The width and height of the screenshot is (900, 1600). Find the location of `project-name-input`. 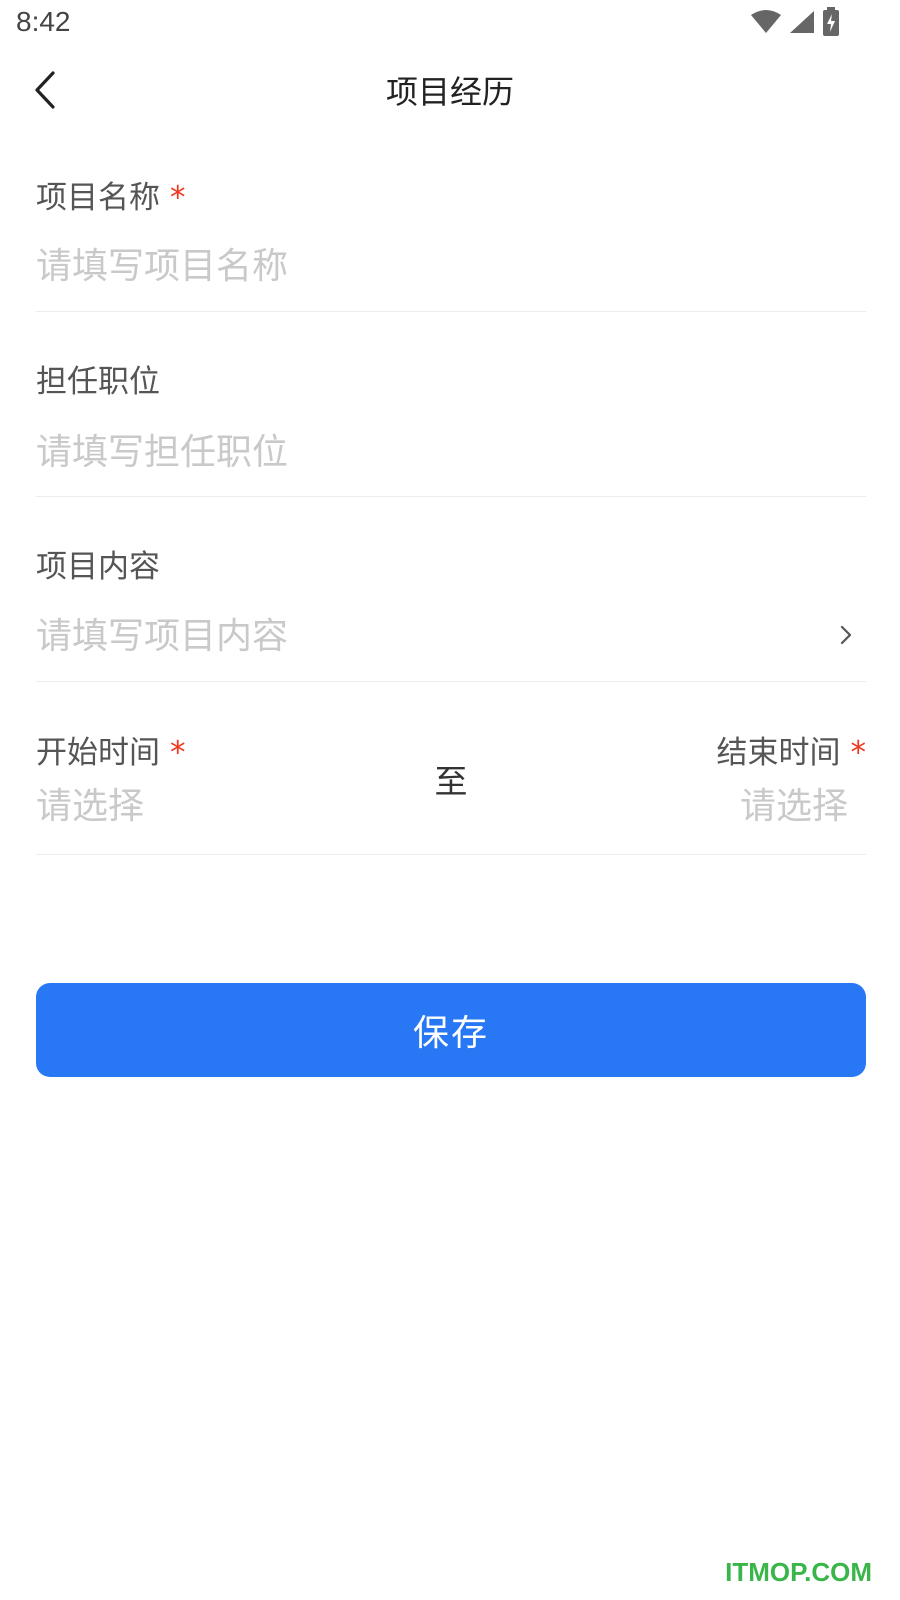

project-name-input is located at coordinates (426, 266).